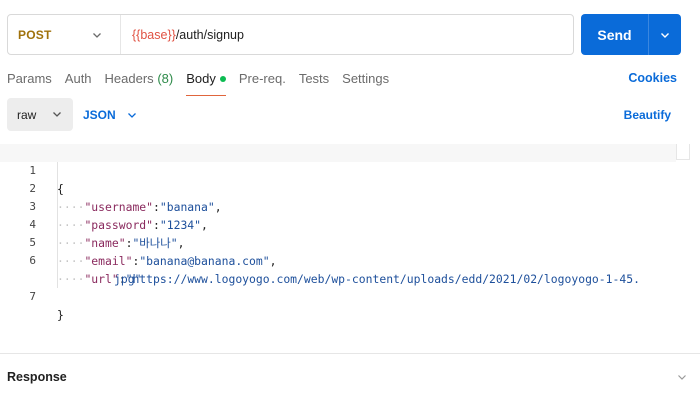 This screenshot has width=700, height=411. What do you see at coordinates (165, 78) in the screenshot?
I see `headers-count: (8)` at bounding box center [165, 78].